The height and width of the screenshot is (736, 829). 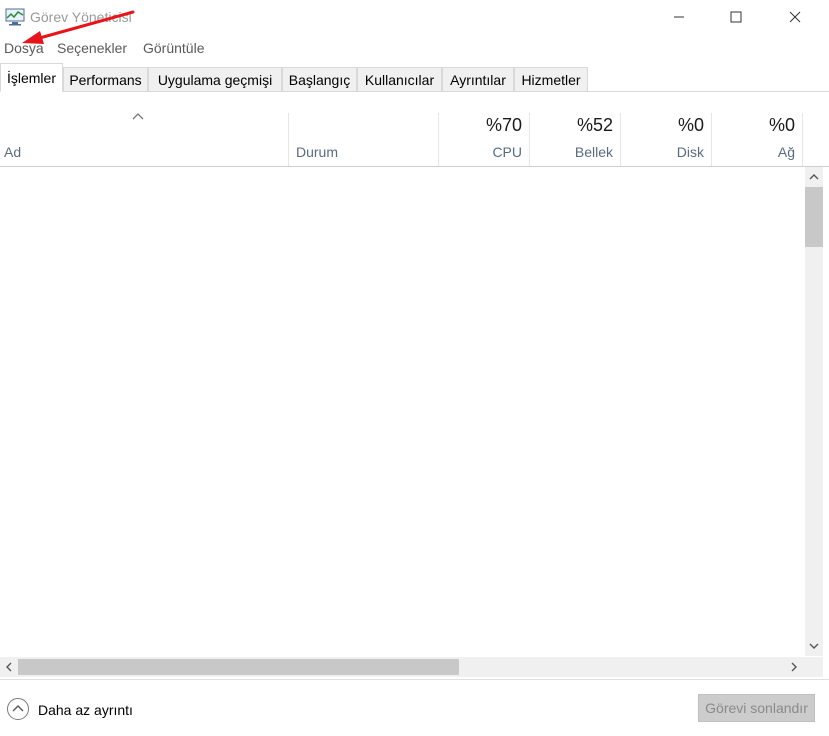 I want to click on scrollbar-corner, so click(x=814, y=667).